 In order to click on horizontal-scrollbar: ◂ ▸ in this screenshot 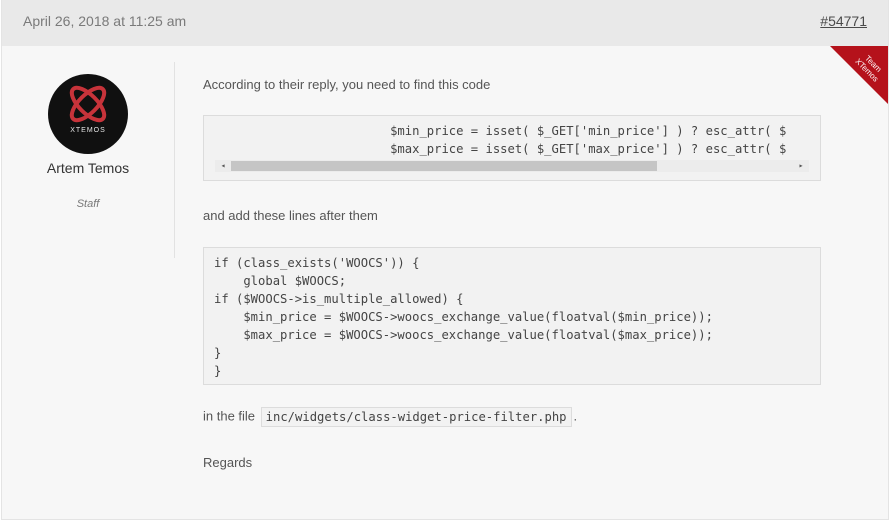, I will do `click(512, 166)`.